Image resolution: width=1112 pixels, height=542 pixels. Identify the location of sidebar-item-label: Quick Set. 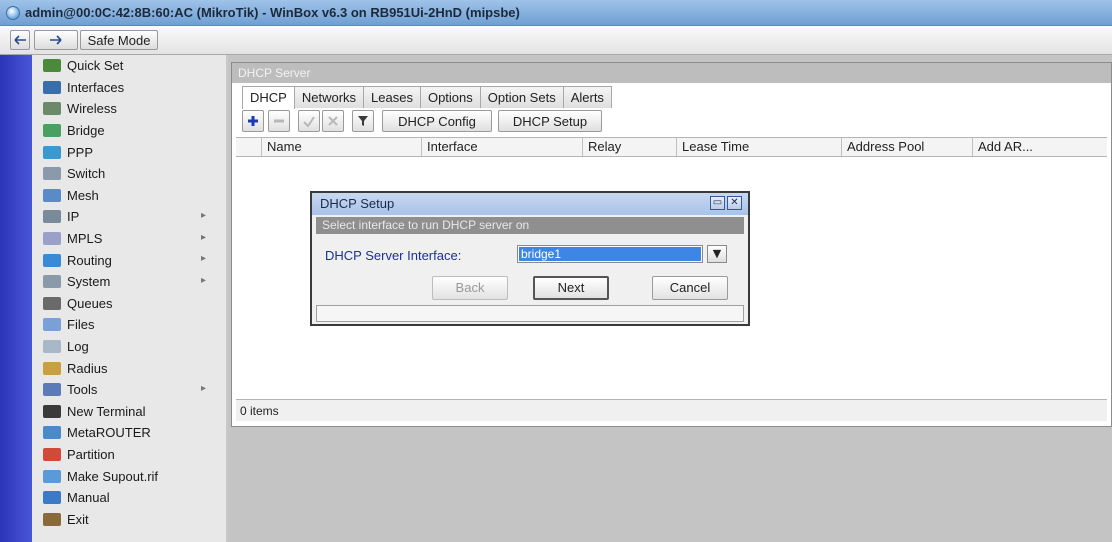
(95, 66).